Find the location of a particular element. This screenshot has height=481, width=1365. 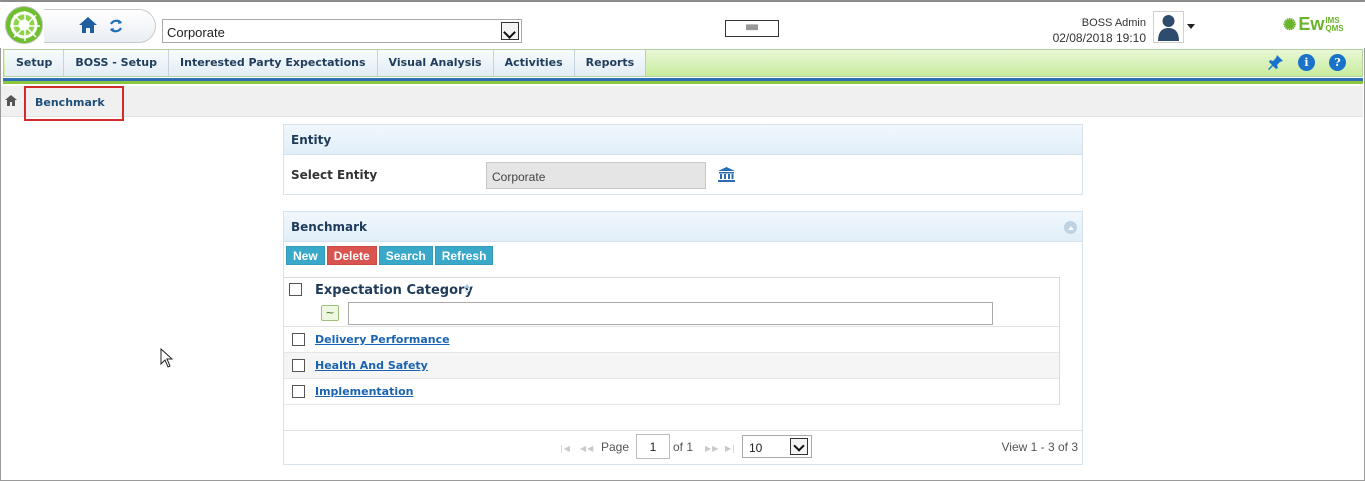

entity-panel: Entity Select Entity Corporate is located at coordinates (683, 159).